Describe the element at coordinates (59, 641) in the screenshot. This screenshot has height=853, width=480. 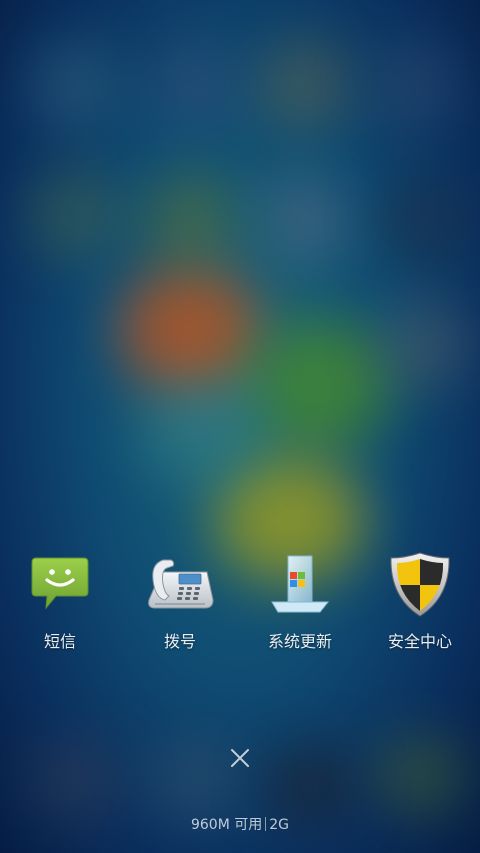
I see `recent-app-label: 短信` at that location.